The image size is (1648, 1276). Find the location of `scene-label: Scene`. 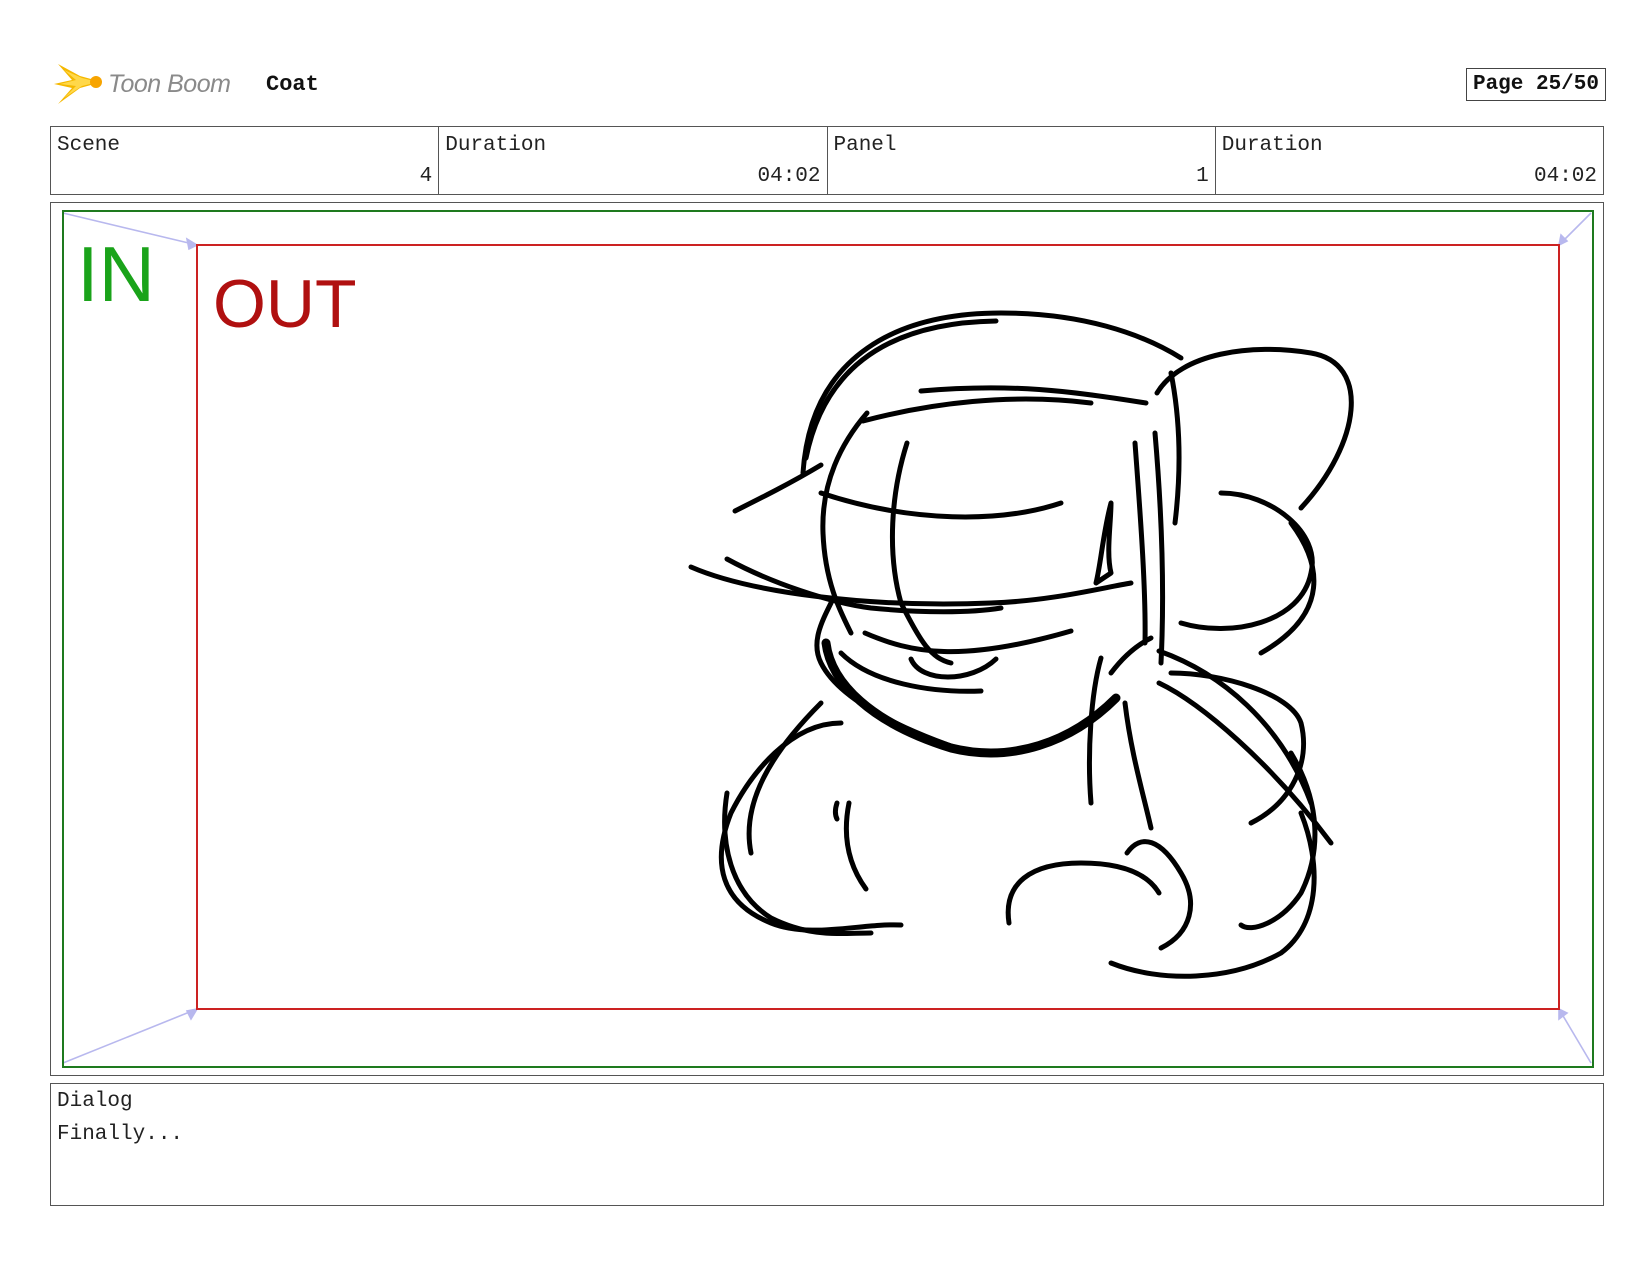

scene-label: Scene is located at coordinates (89, 145).